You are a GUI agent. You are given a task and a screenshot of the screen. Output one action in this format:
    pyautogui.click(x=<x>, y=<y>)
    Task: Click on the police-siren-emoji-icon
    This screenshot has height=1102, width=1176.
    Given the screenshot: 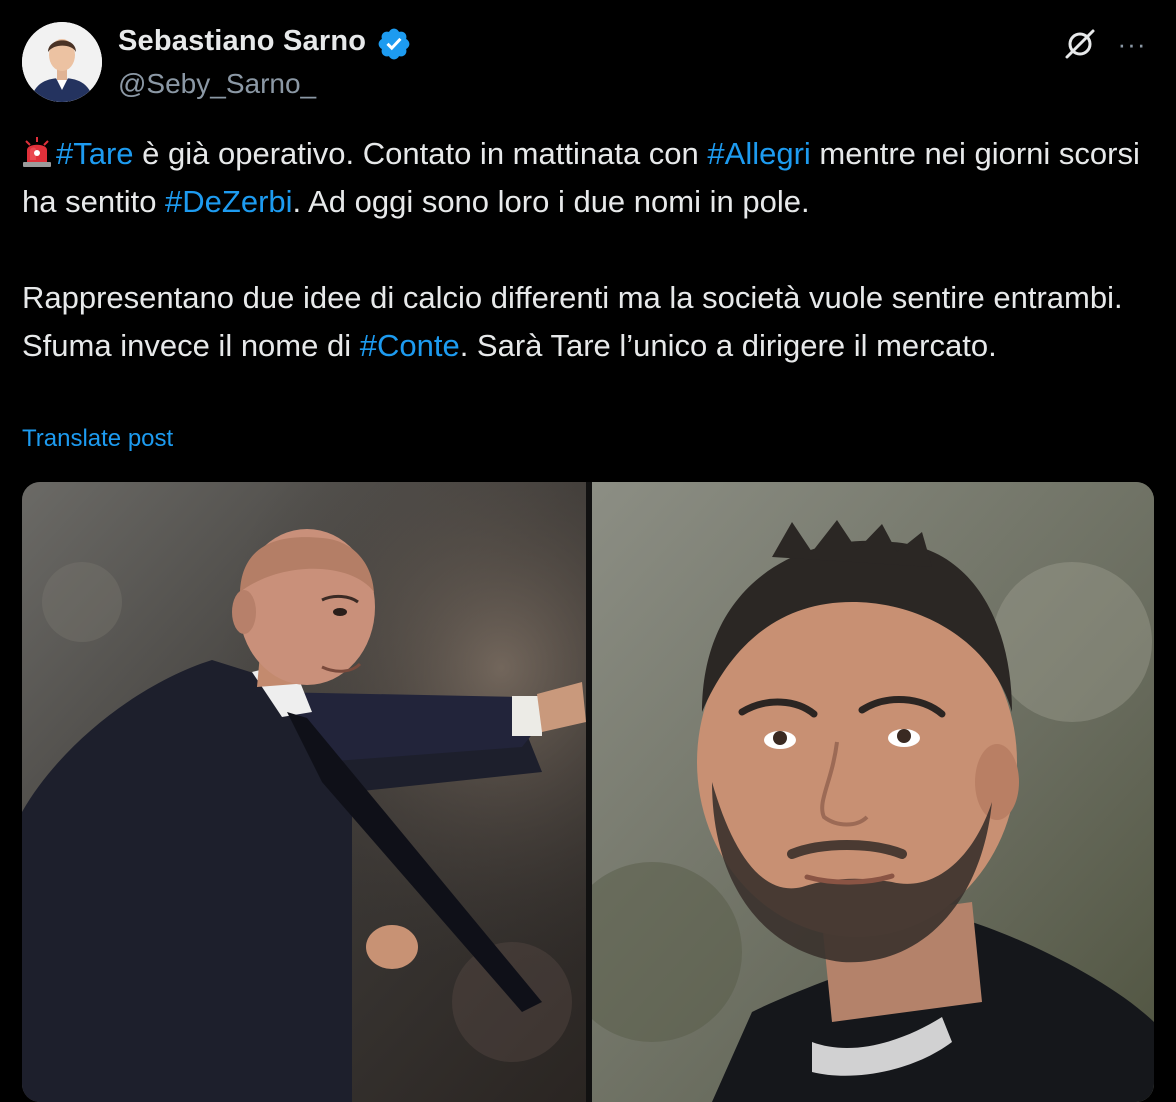 What is the action you would take?
    pyautogui.click(x=37, y=150)
    